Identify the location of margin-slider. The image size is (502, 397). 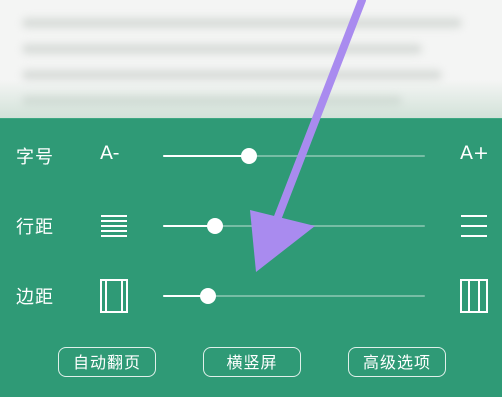
(294, 296).